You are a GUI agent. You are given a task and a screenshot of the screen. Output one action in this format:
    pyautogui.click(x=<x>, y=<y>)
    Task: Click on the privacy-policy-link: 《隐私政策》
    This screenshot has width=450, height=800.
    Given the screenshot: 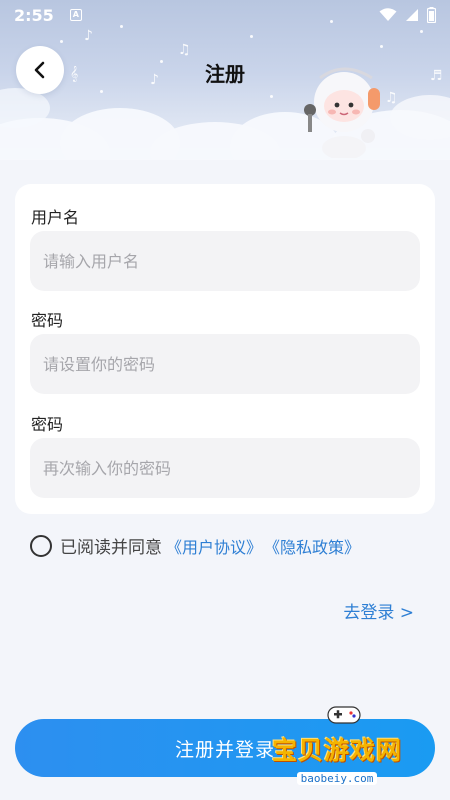 What is the action you would take?
    pyautogui.click(x=312, y=546)
    